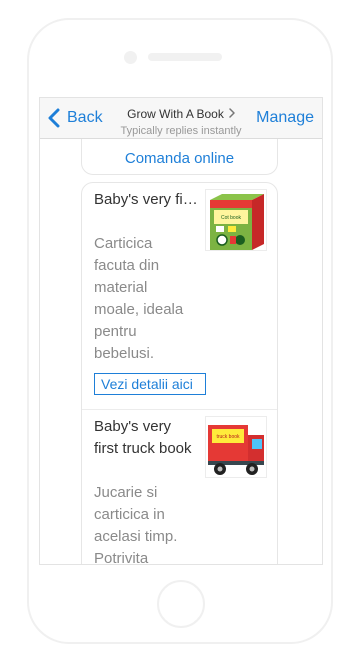 The width and height of the screenshot is (363, 672). What do you see at coordinates (175, 114) in the screenshot?
I see `page-title: Grow With A Book` at bounding box center [175, 114].